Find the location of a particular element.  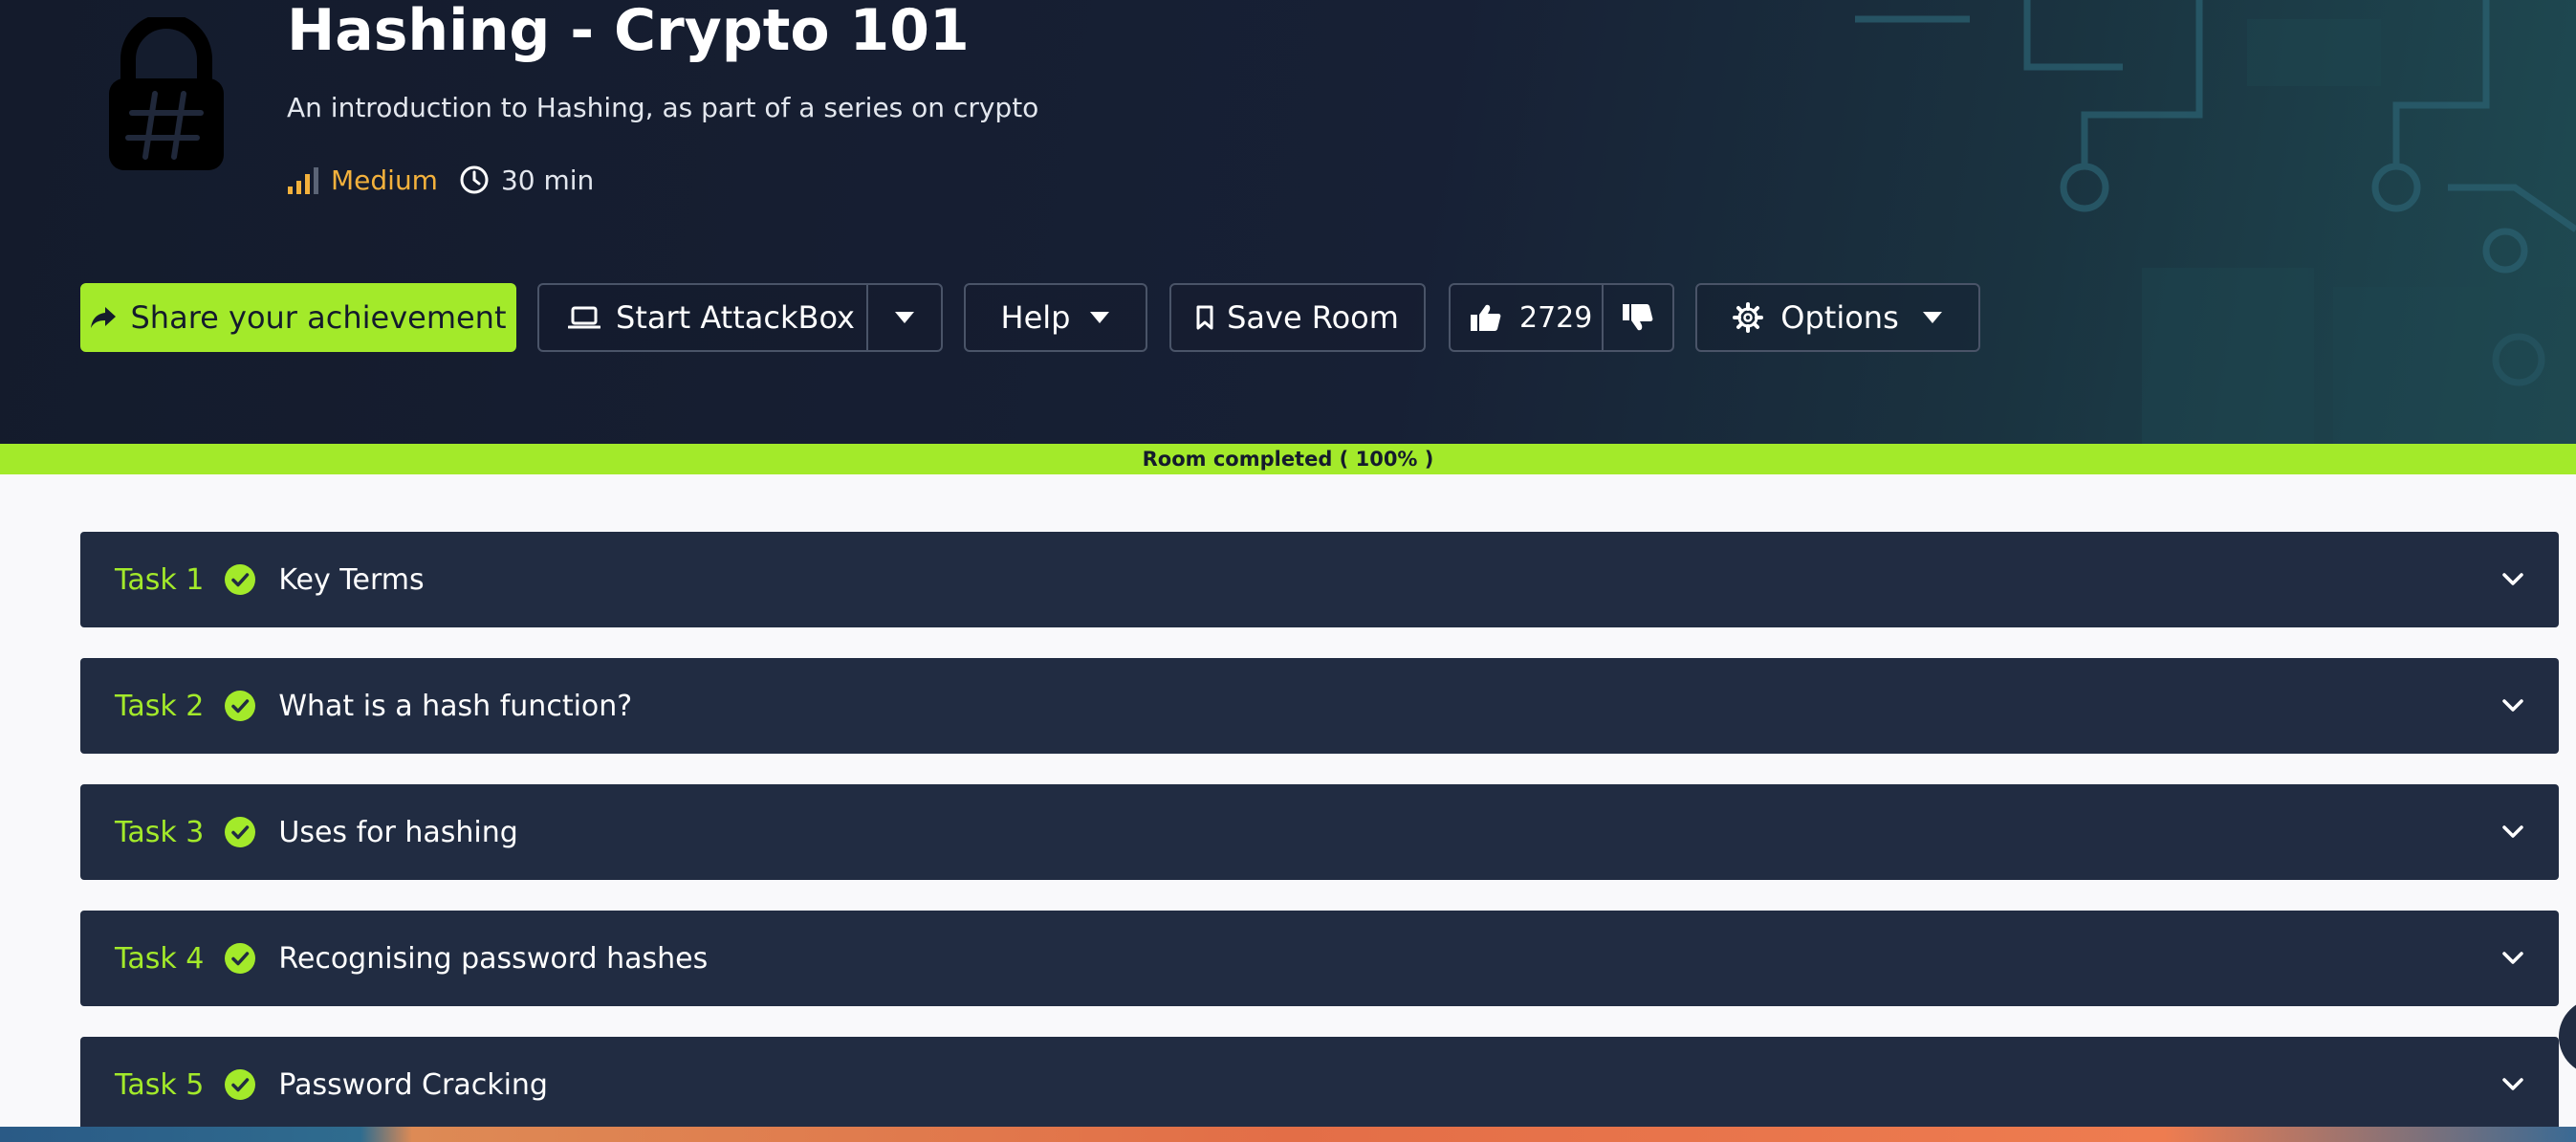

task-item-2: Task 2 What is a hash function? is located at coordinates (1319, 706).